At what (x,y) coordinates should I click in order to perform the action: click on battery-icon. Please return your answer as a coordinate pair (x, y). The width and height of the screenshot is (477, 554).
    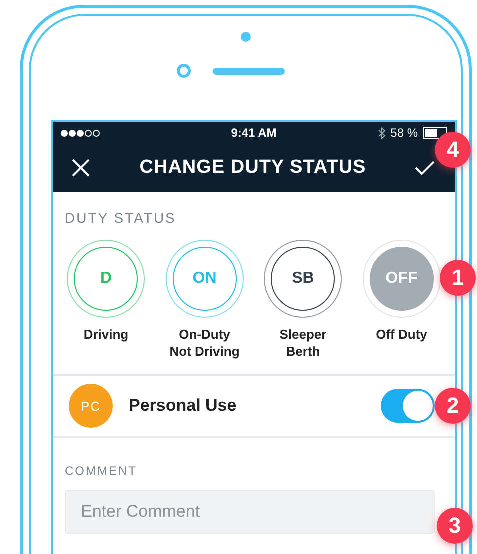
    Looking at the image, I should click on (435, 133).